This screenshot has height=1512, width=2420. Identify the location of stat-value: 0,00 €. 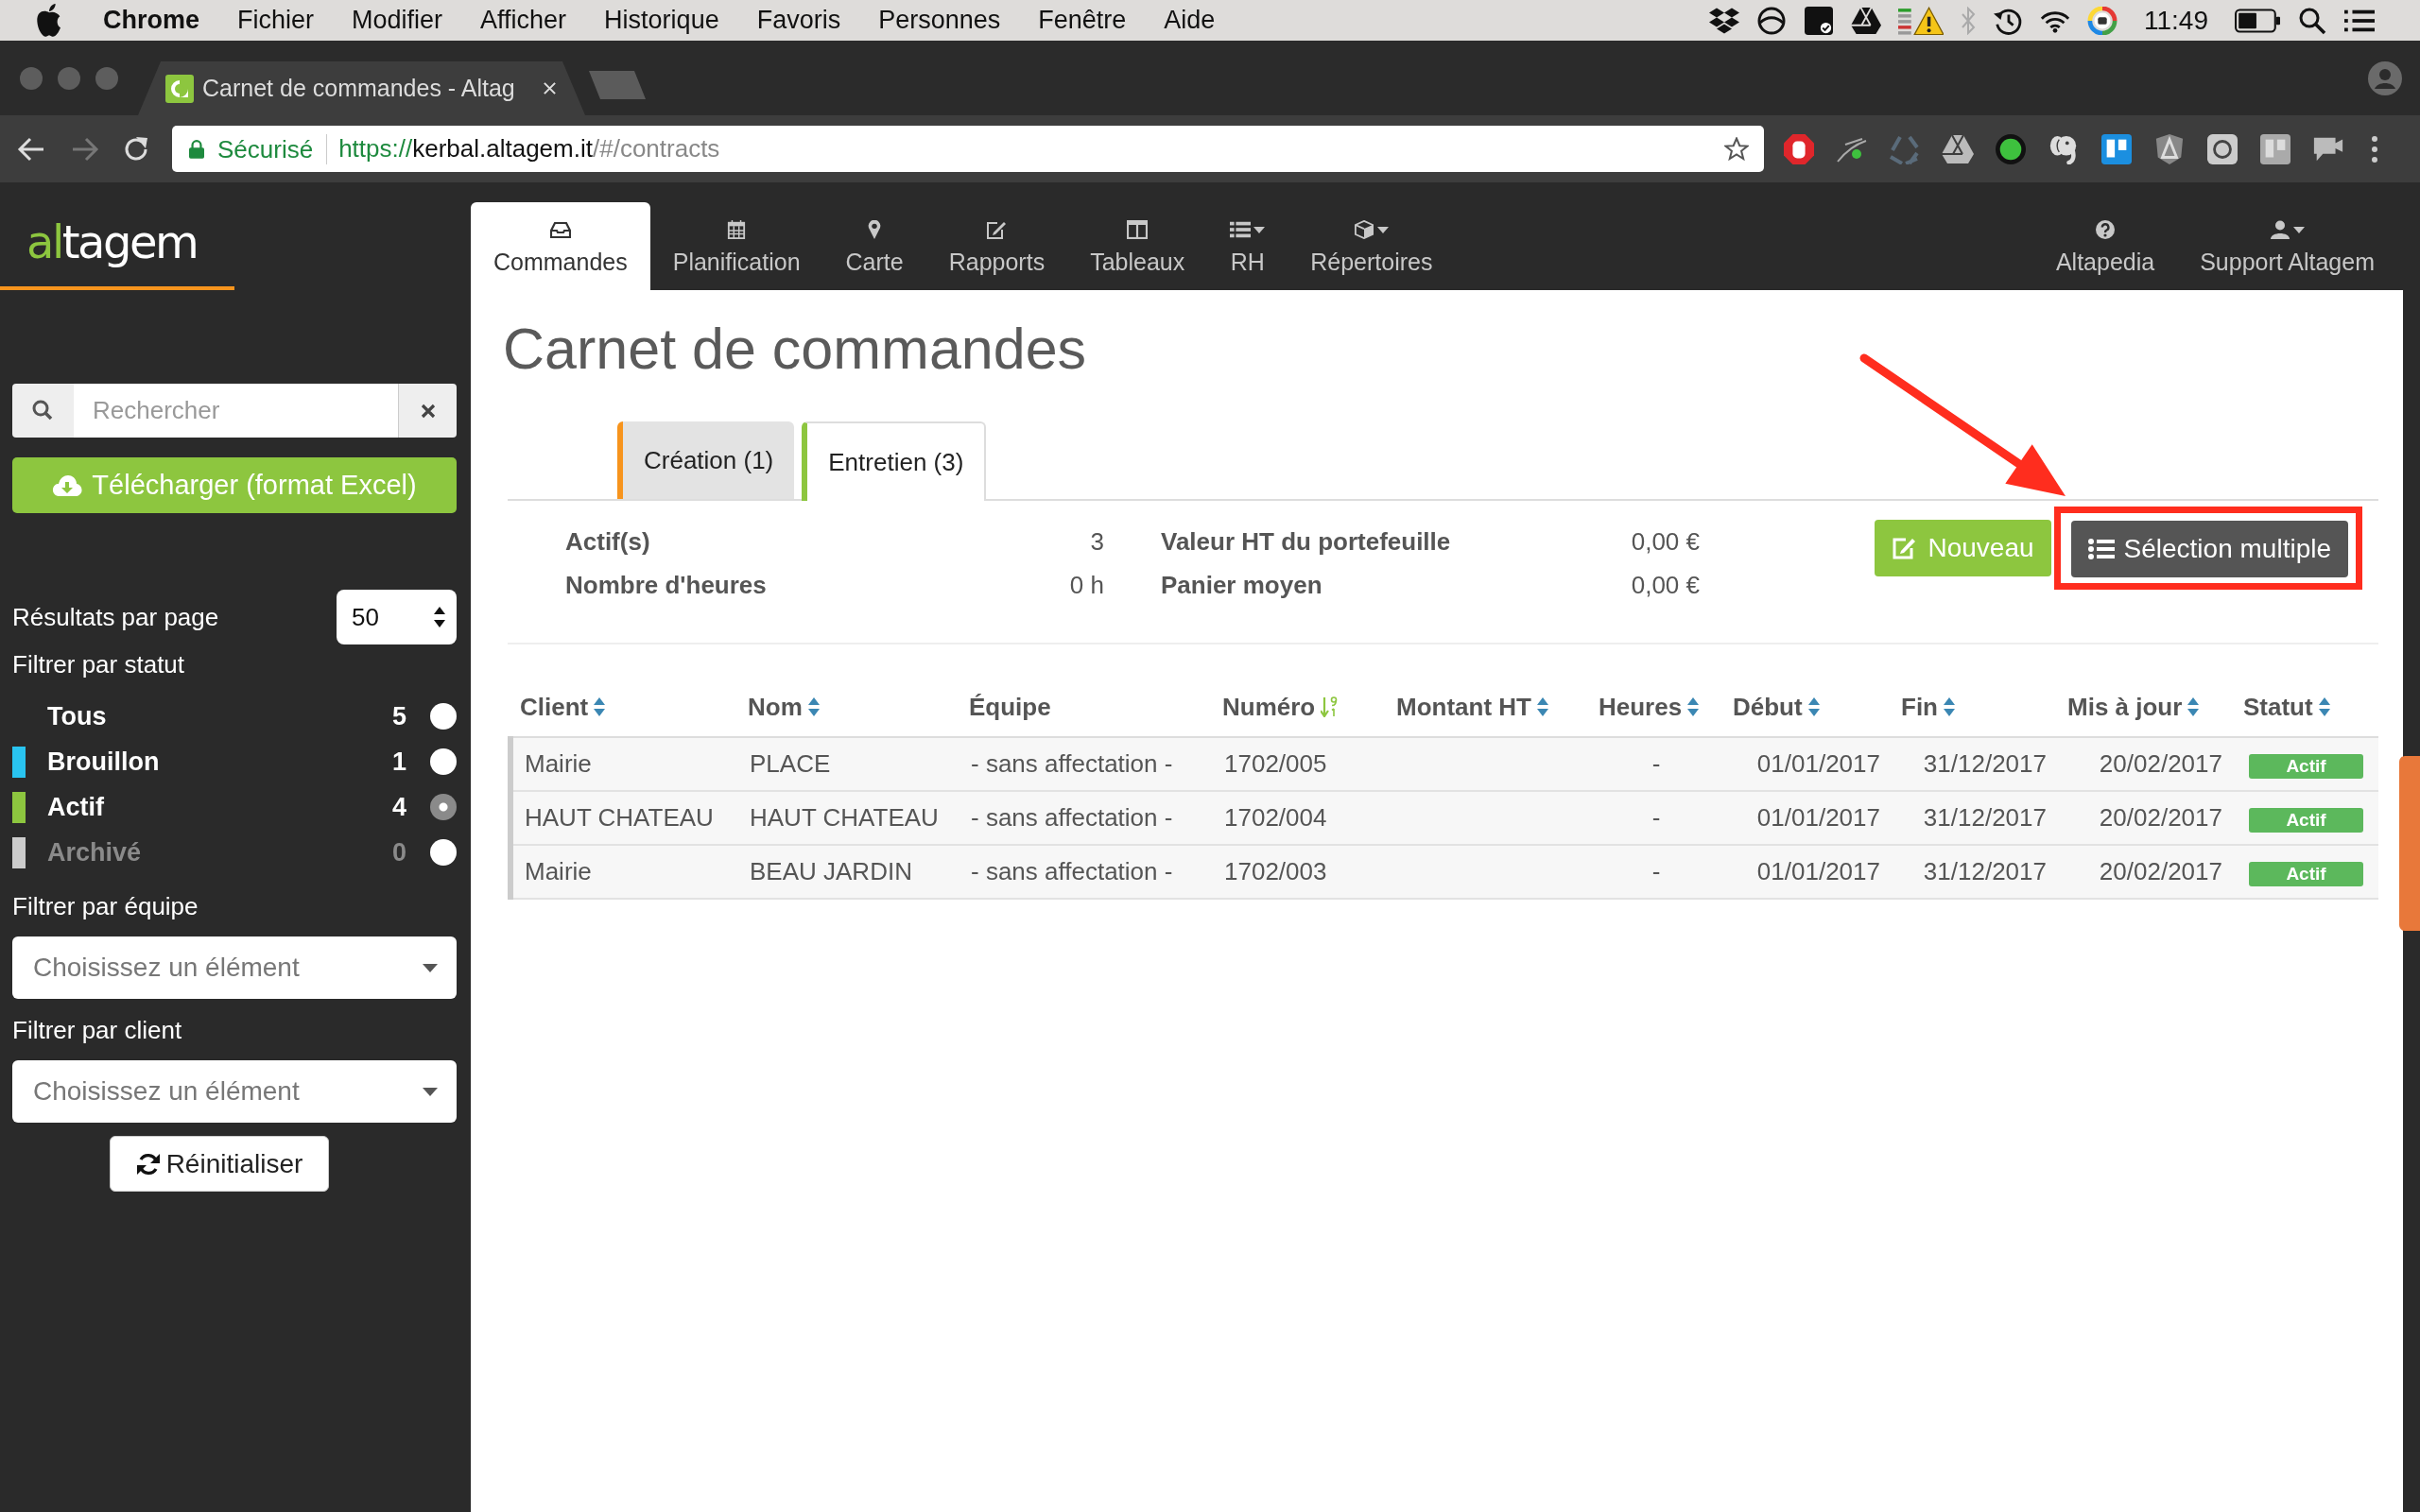
(1665, 585).